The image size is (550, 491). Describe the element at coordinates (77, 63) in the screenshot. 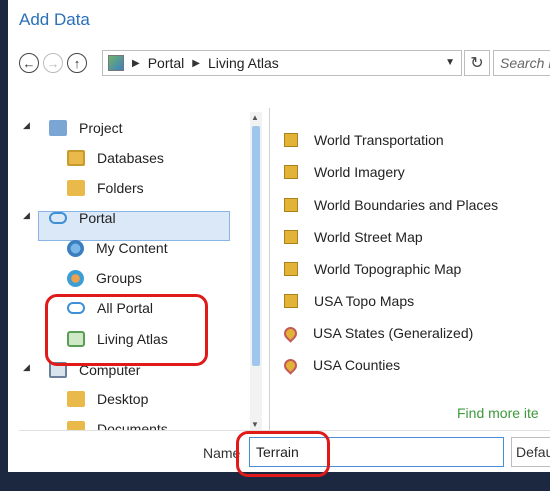

I see `up-arrow-icon: ↑` at that location.